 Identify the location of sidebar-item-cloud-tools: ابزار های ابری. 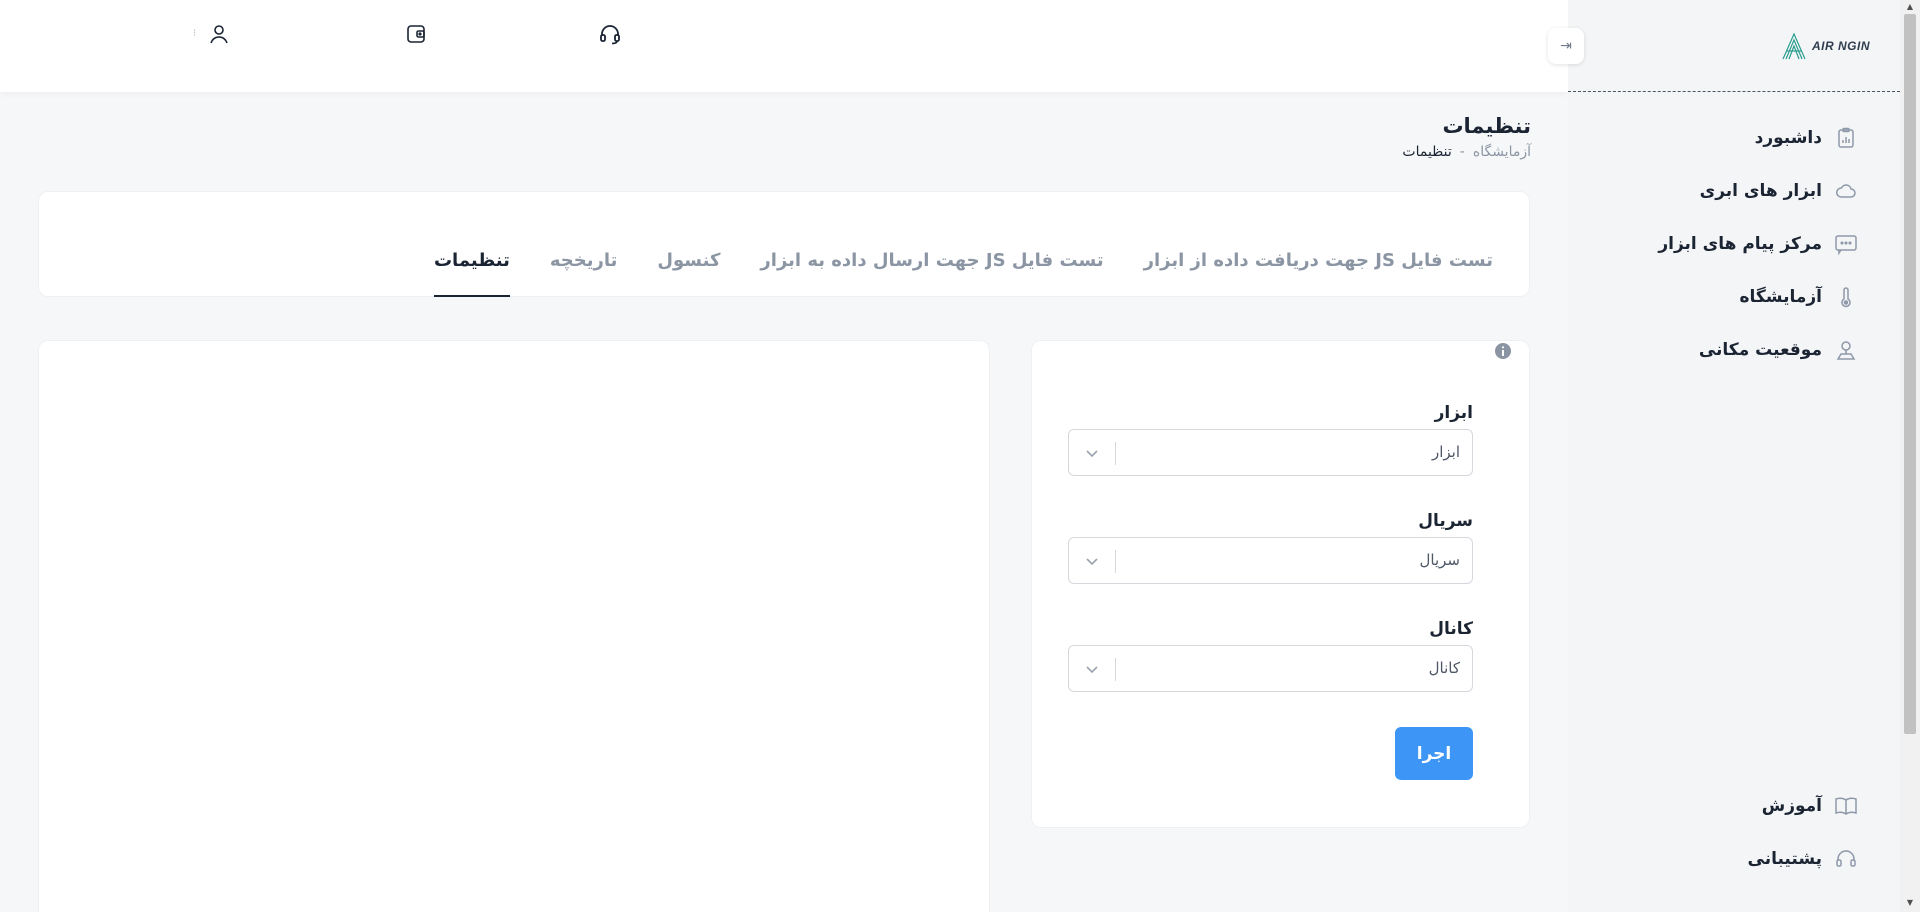
(1779, 191).